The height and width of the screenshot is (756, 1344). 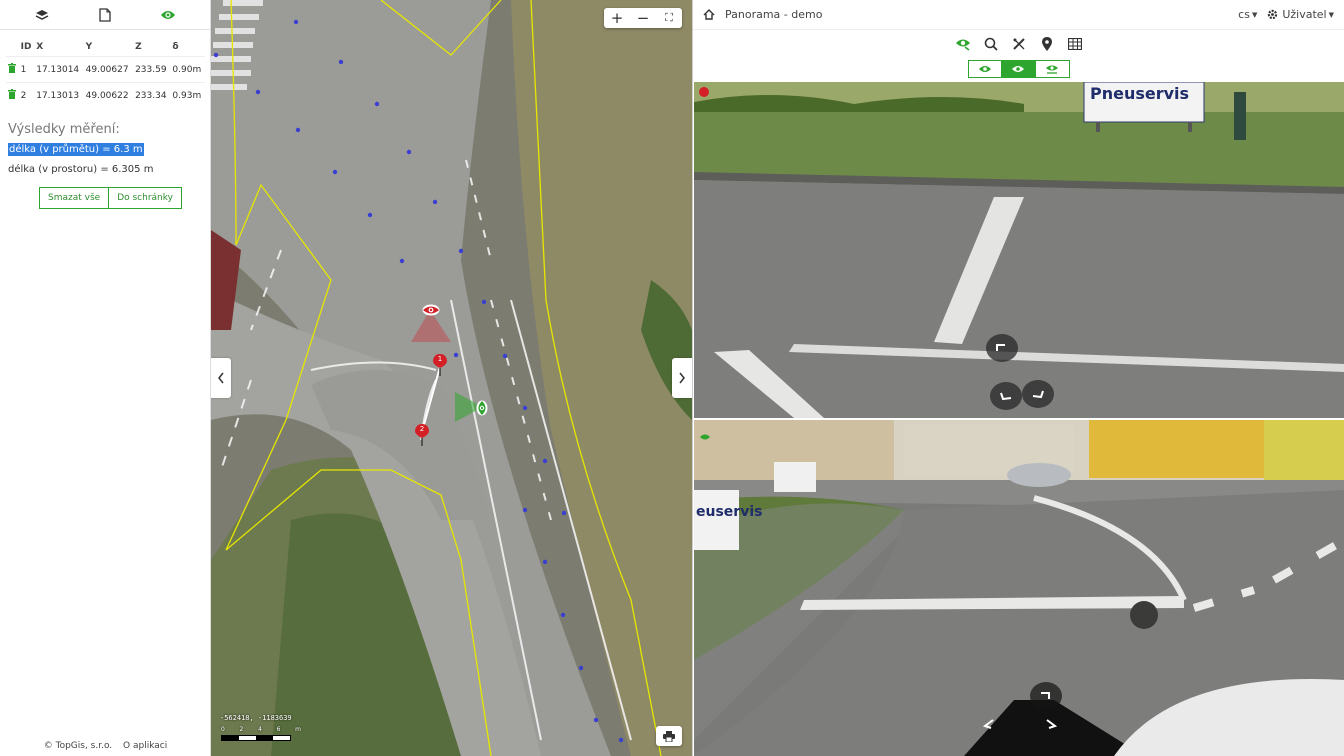 I want to click on col-z: Z, so click(x=138, y=47).